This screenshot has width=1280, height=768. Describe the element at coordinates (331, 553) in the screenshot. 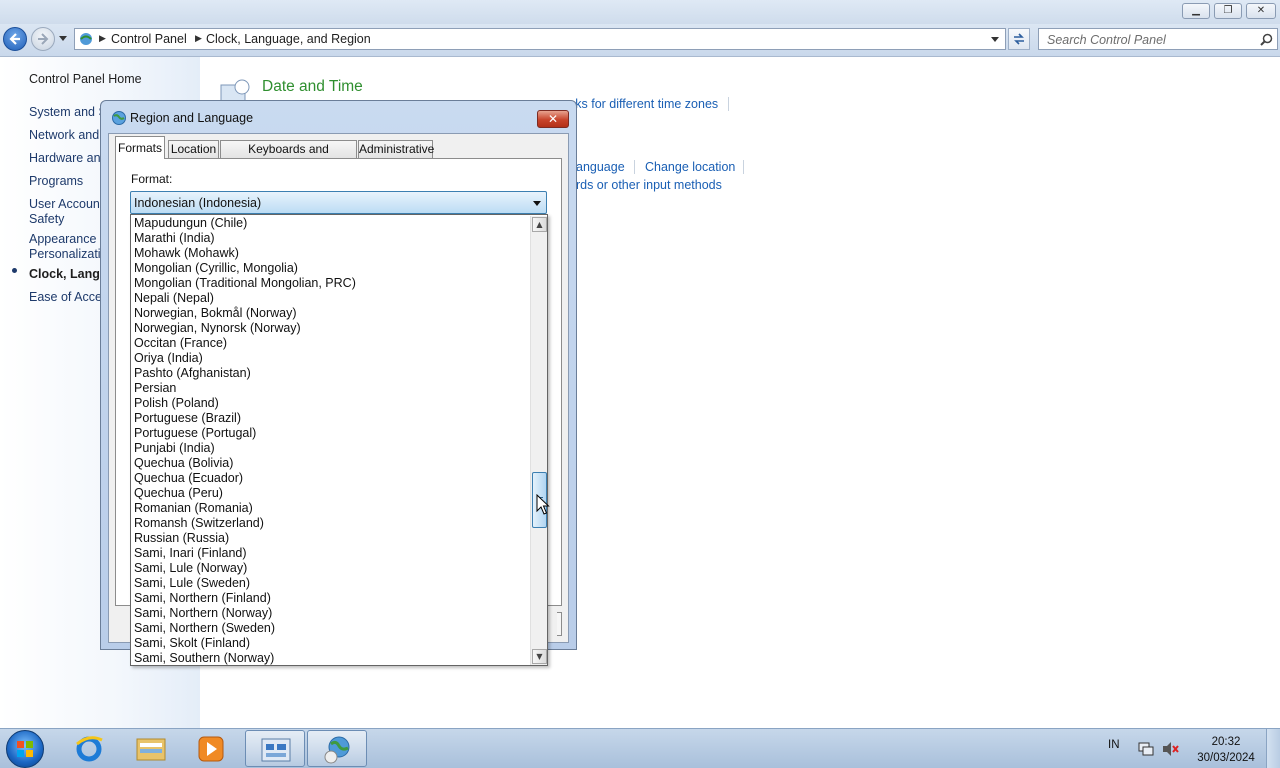

I see `format-option: Sami, Inari (Finland)` at that location.